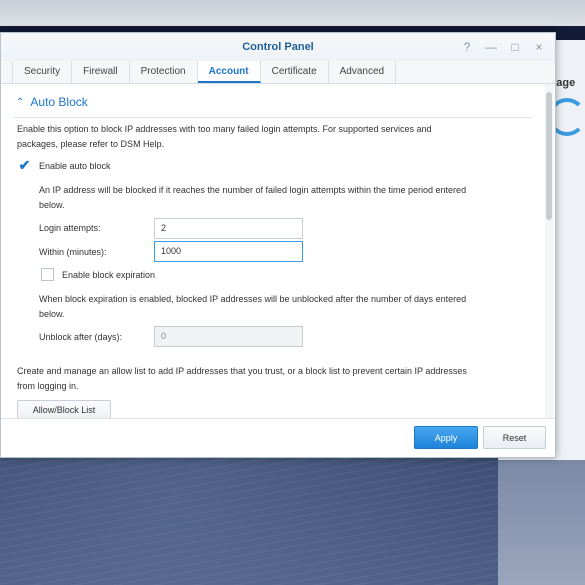 This screenshot has height=585, width=585. What do you see at coordinates (503, 47) in the screenshot?
I see `window-controls: ? — □ ×` at bounding box center [503, 47].